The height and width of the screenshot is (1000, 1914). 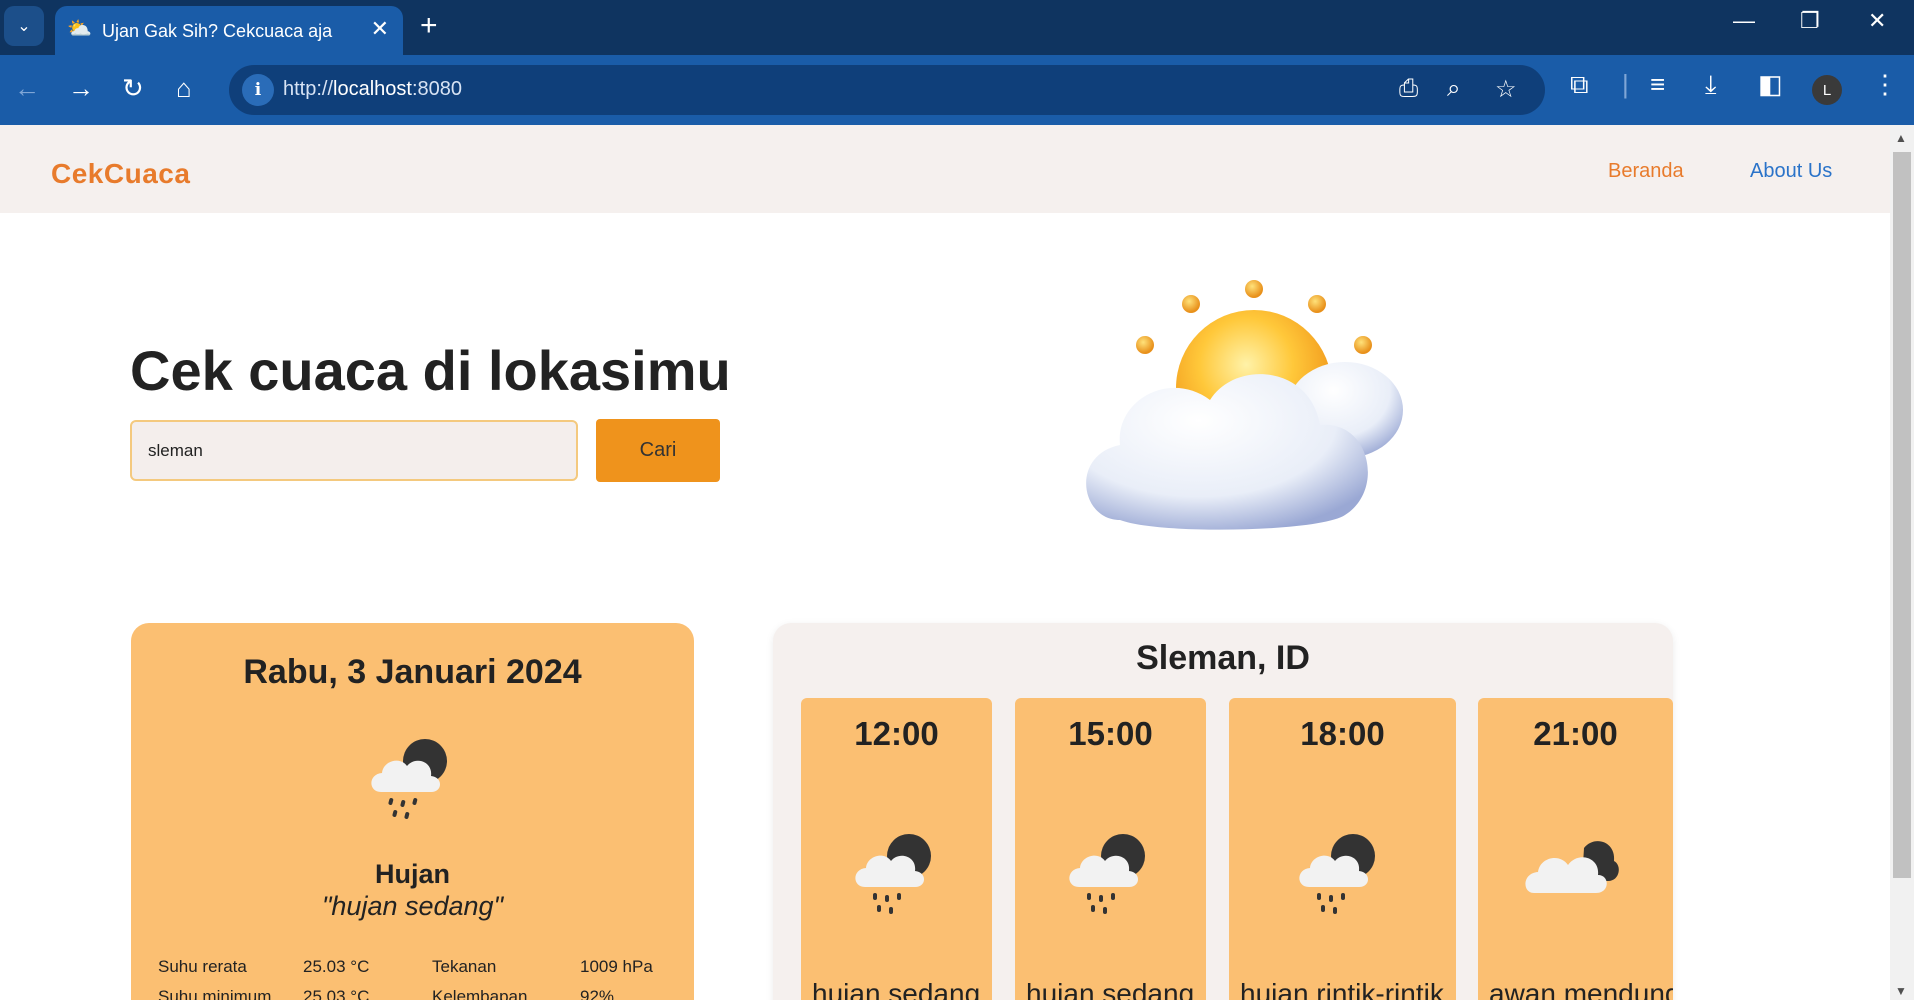 I want to click on forecast-desc: awan mendung, so click(x=1581, y=989).